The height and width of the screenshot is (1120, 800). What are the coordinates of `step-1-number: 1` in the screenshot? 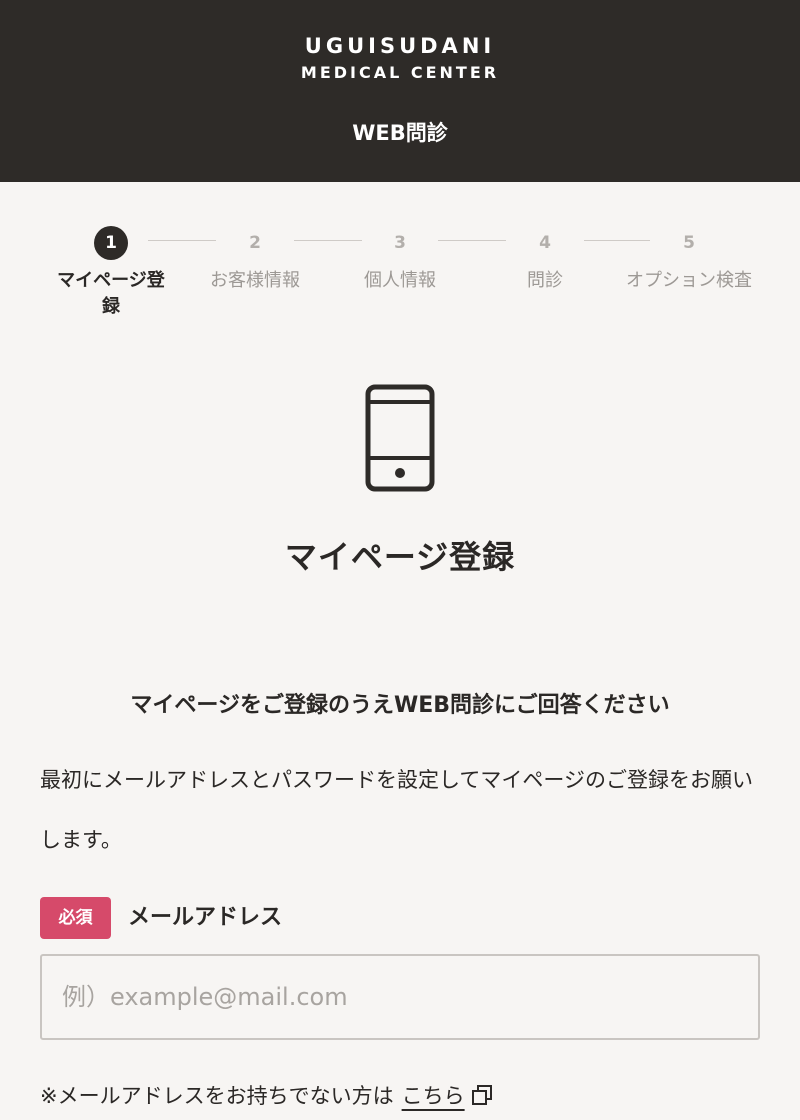 It's located at (111, 243).